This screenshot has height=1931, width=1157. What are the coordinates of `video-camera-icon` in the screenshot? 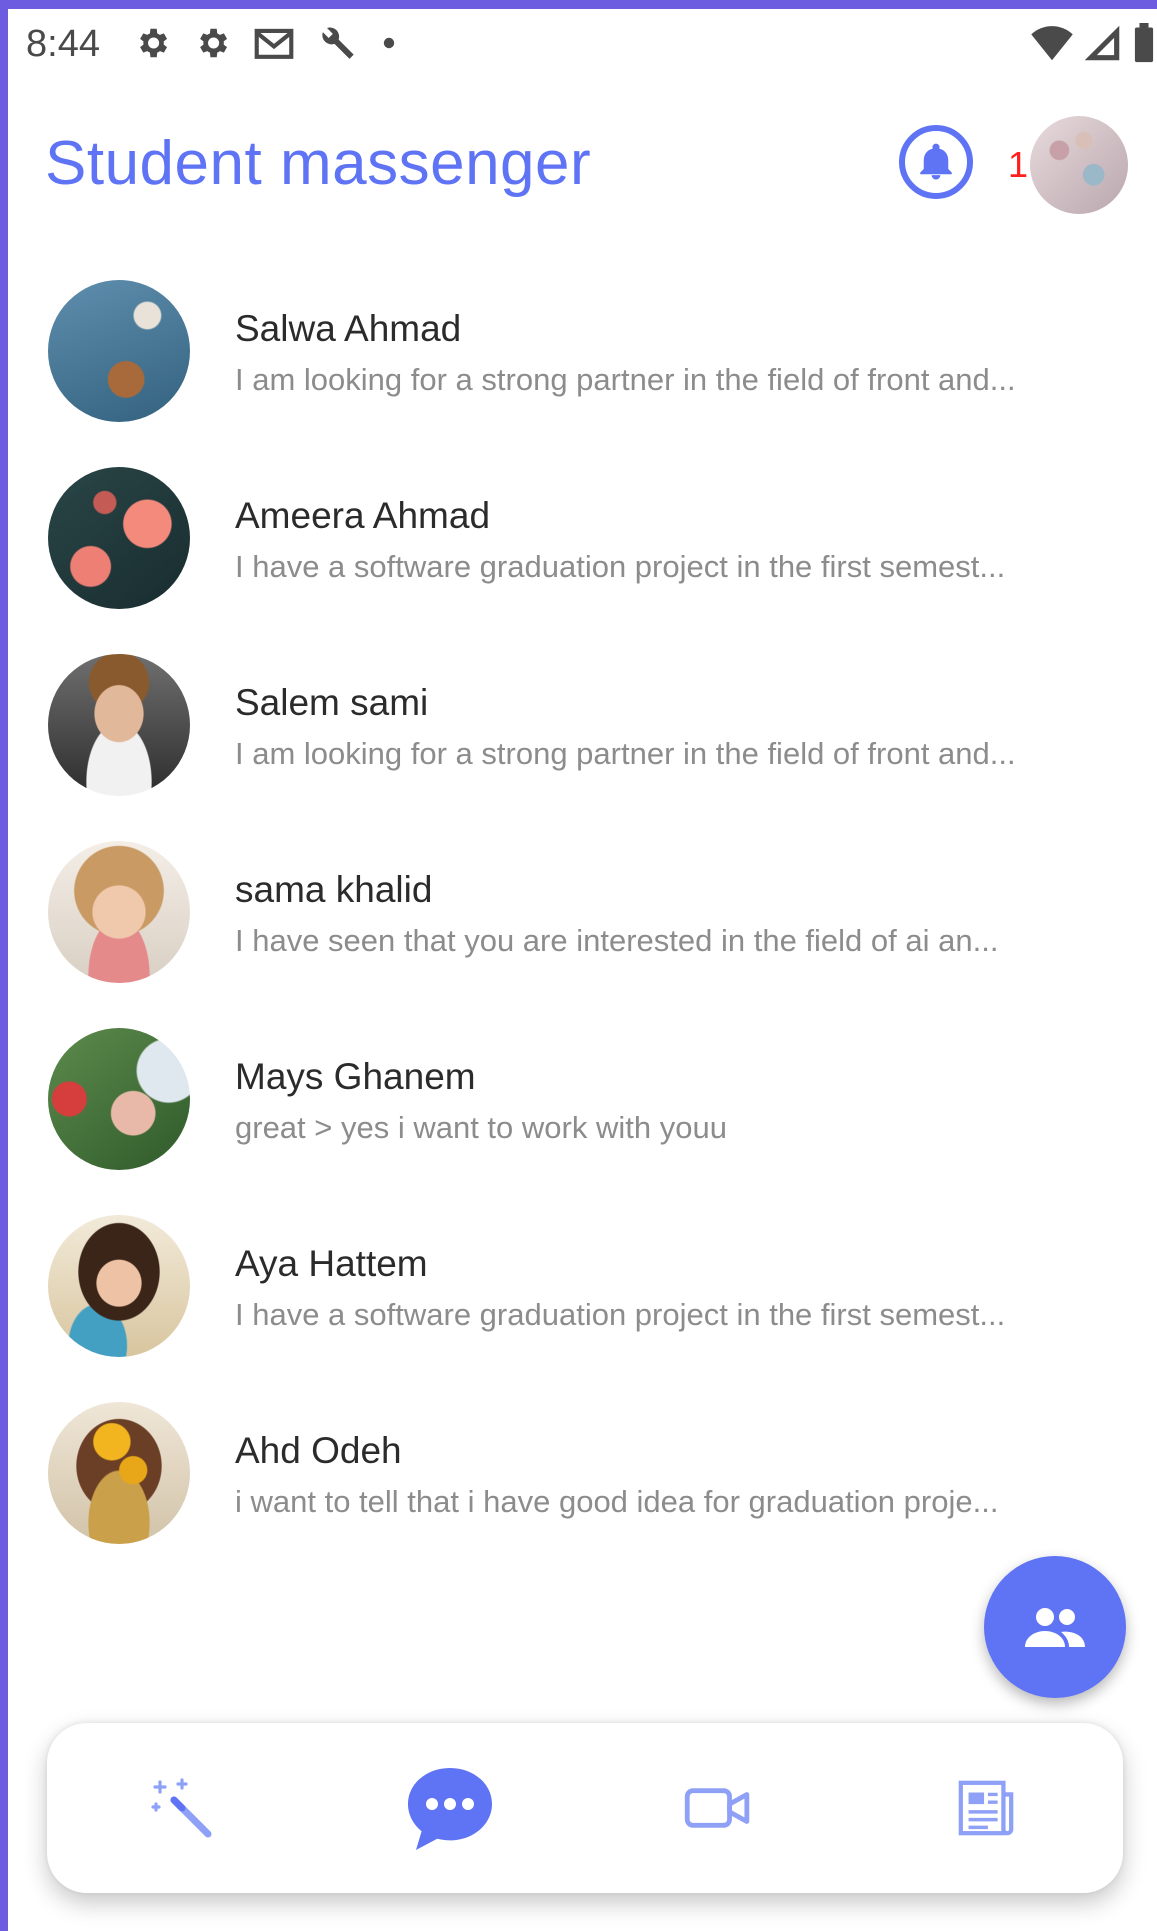 It's located at (717, 1808).